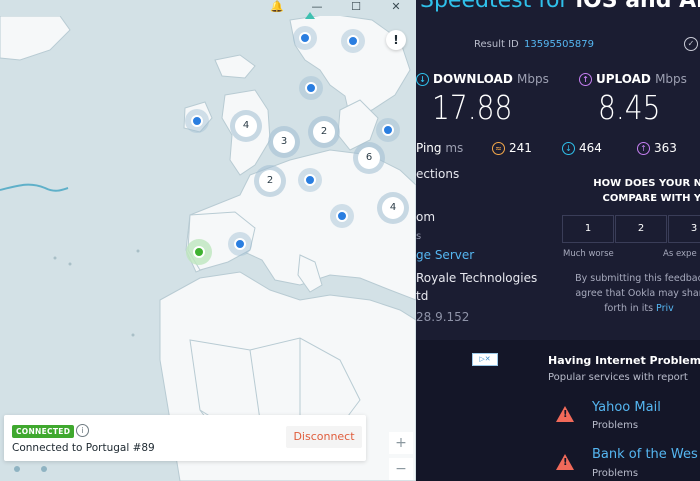 The image size is (700, 481). I want to click on upload-label-text: UPLOAD, so click(623, 79).